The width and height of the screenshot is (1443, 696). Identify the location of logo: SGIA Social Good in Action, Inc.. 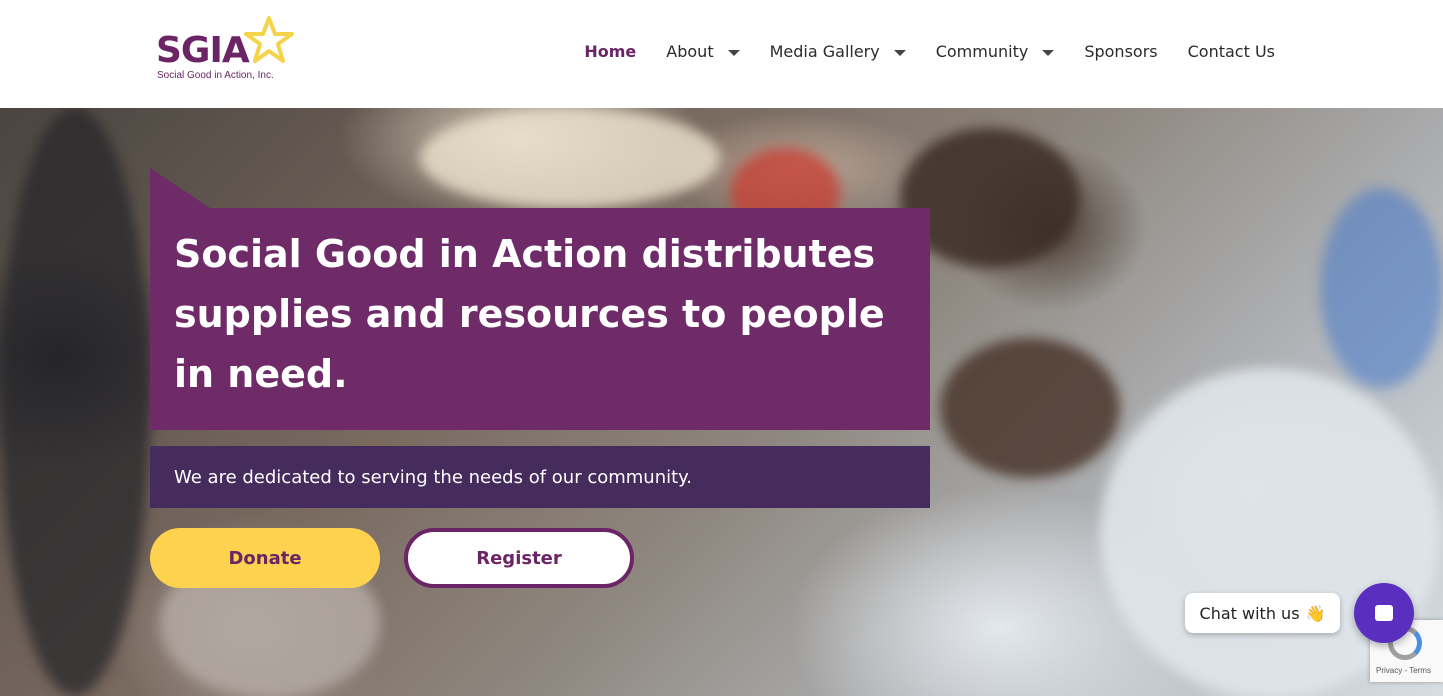
(228, 51).